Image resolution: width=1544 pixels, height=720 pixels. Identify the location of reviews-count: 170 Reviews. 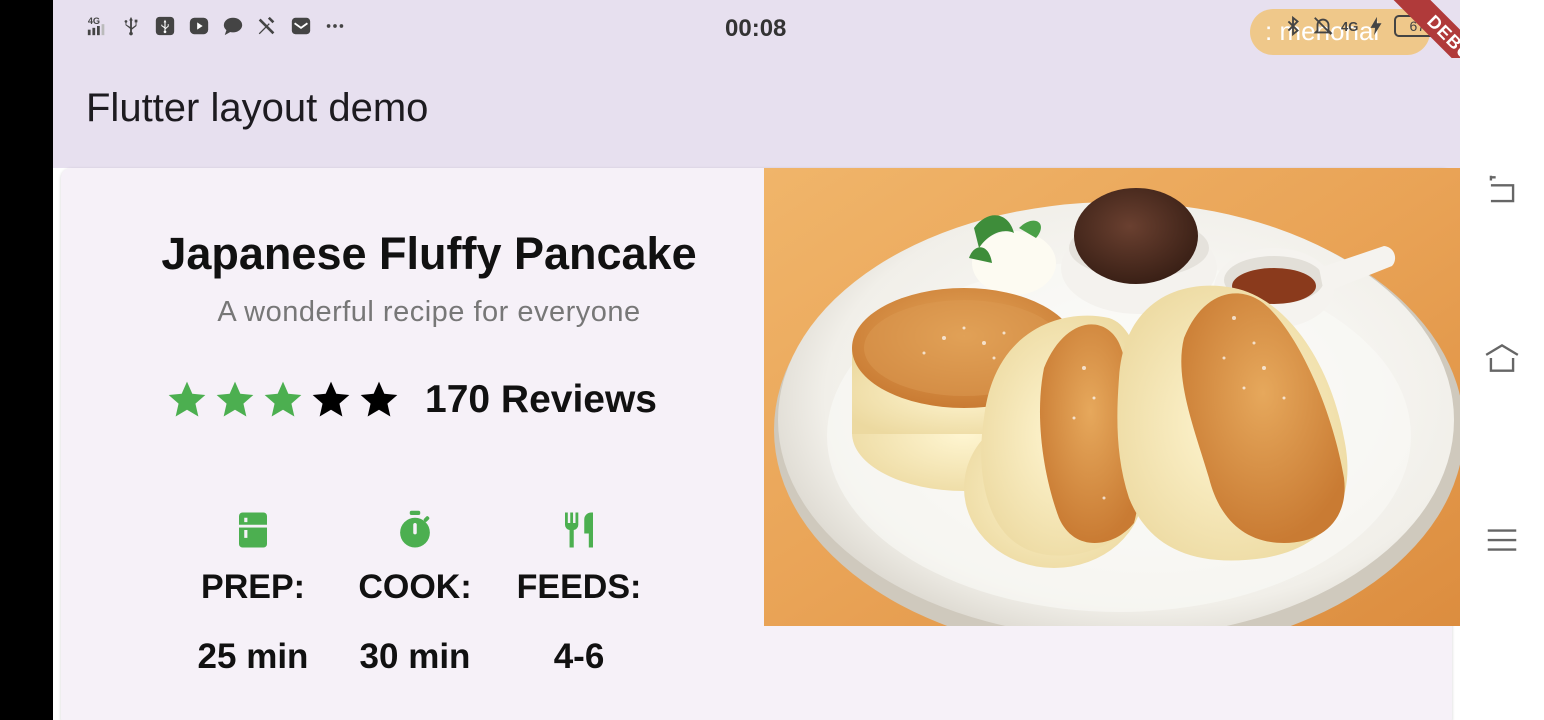
(541, 399).